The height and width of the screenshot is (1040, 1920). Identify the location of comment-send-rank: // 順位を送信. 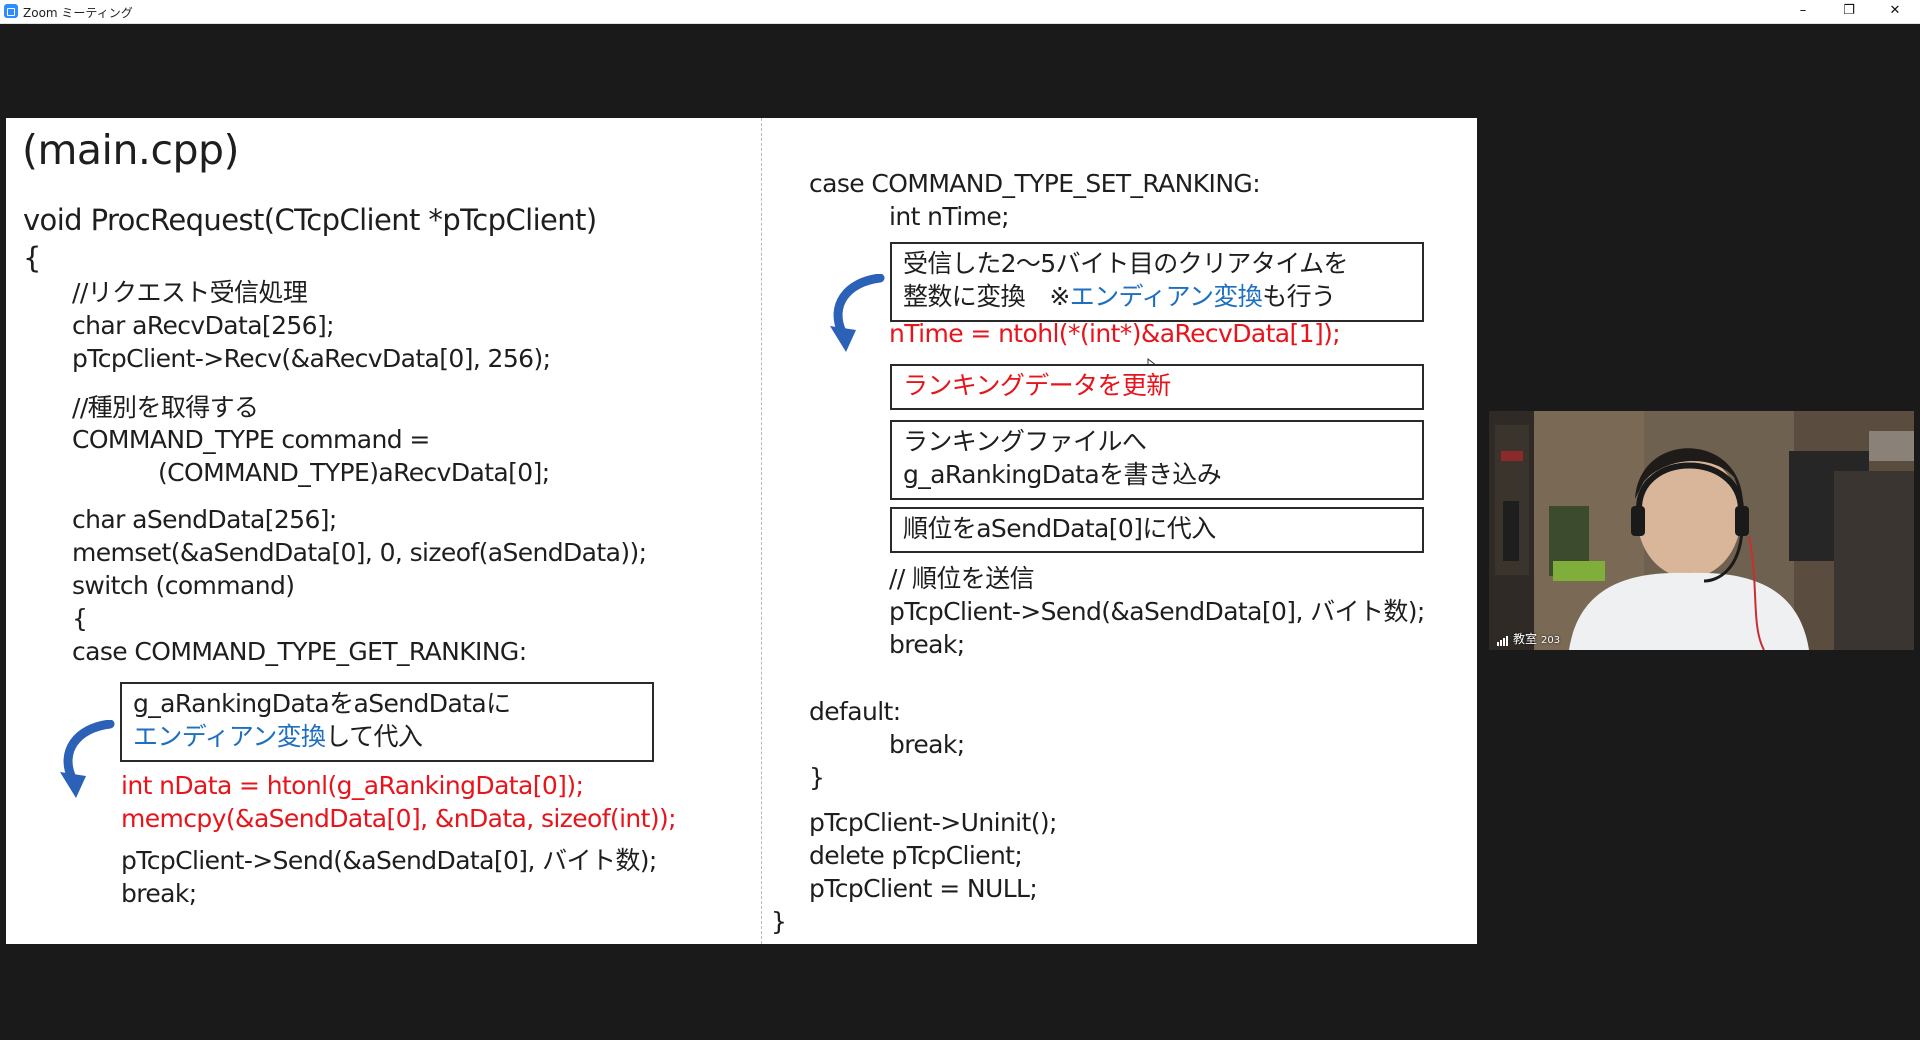
(962, 578).